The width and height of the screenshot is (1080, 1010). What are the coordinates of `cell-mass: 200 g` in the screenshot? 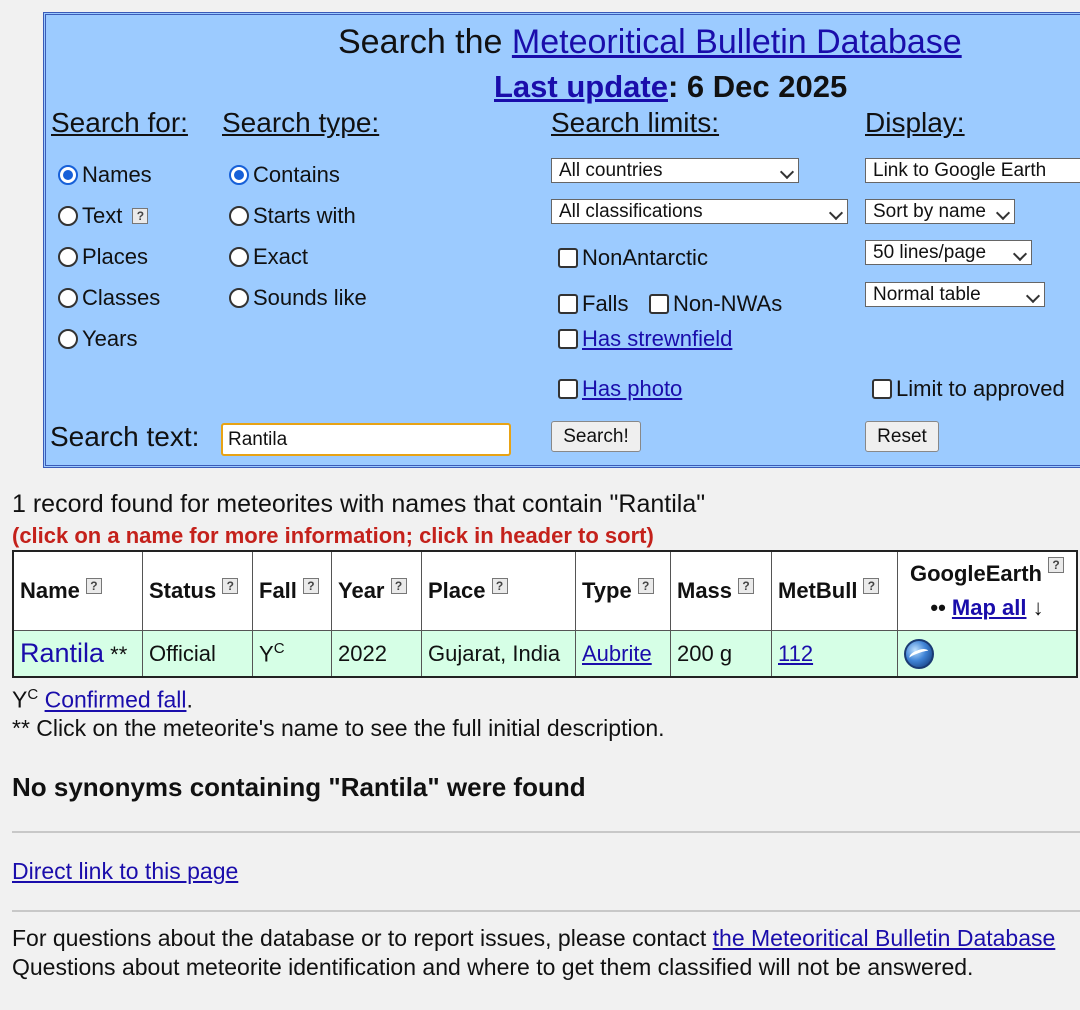 It's located at (721, 654).